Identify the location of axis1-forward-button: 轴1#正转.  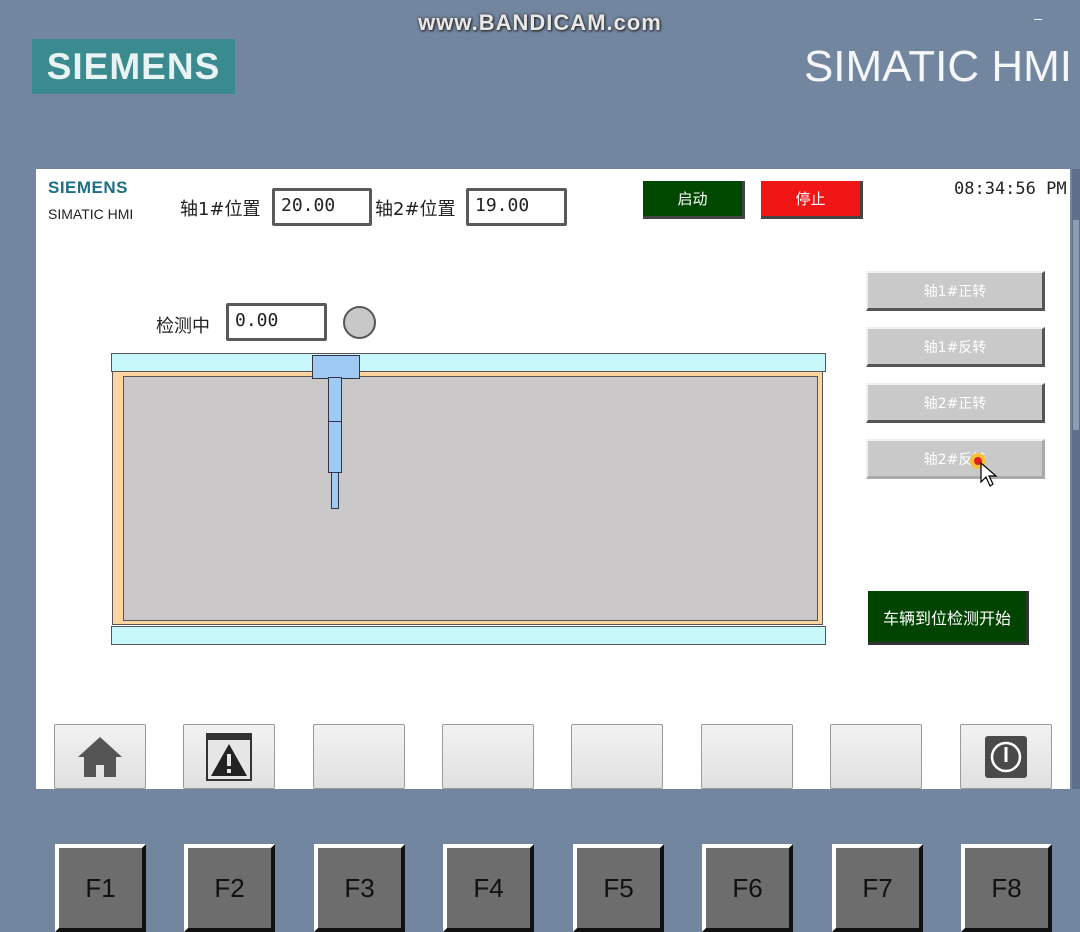
(955, 291).